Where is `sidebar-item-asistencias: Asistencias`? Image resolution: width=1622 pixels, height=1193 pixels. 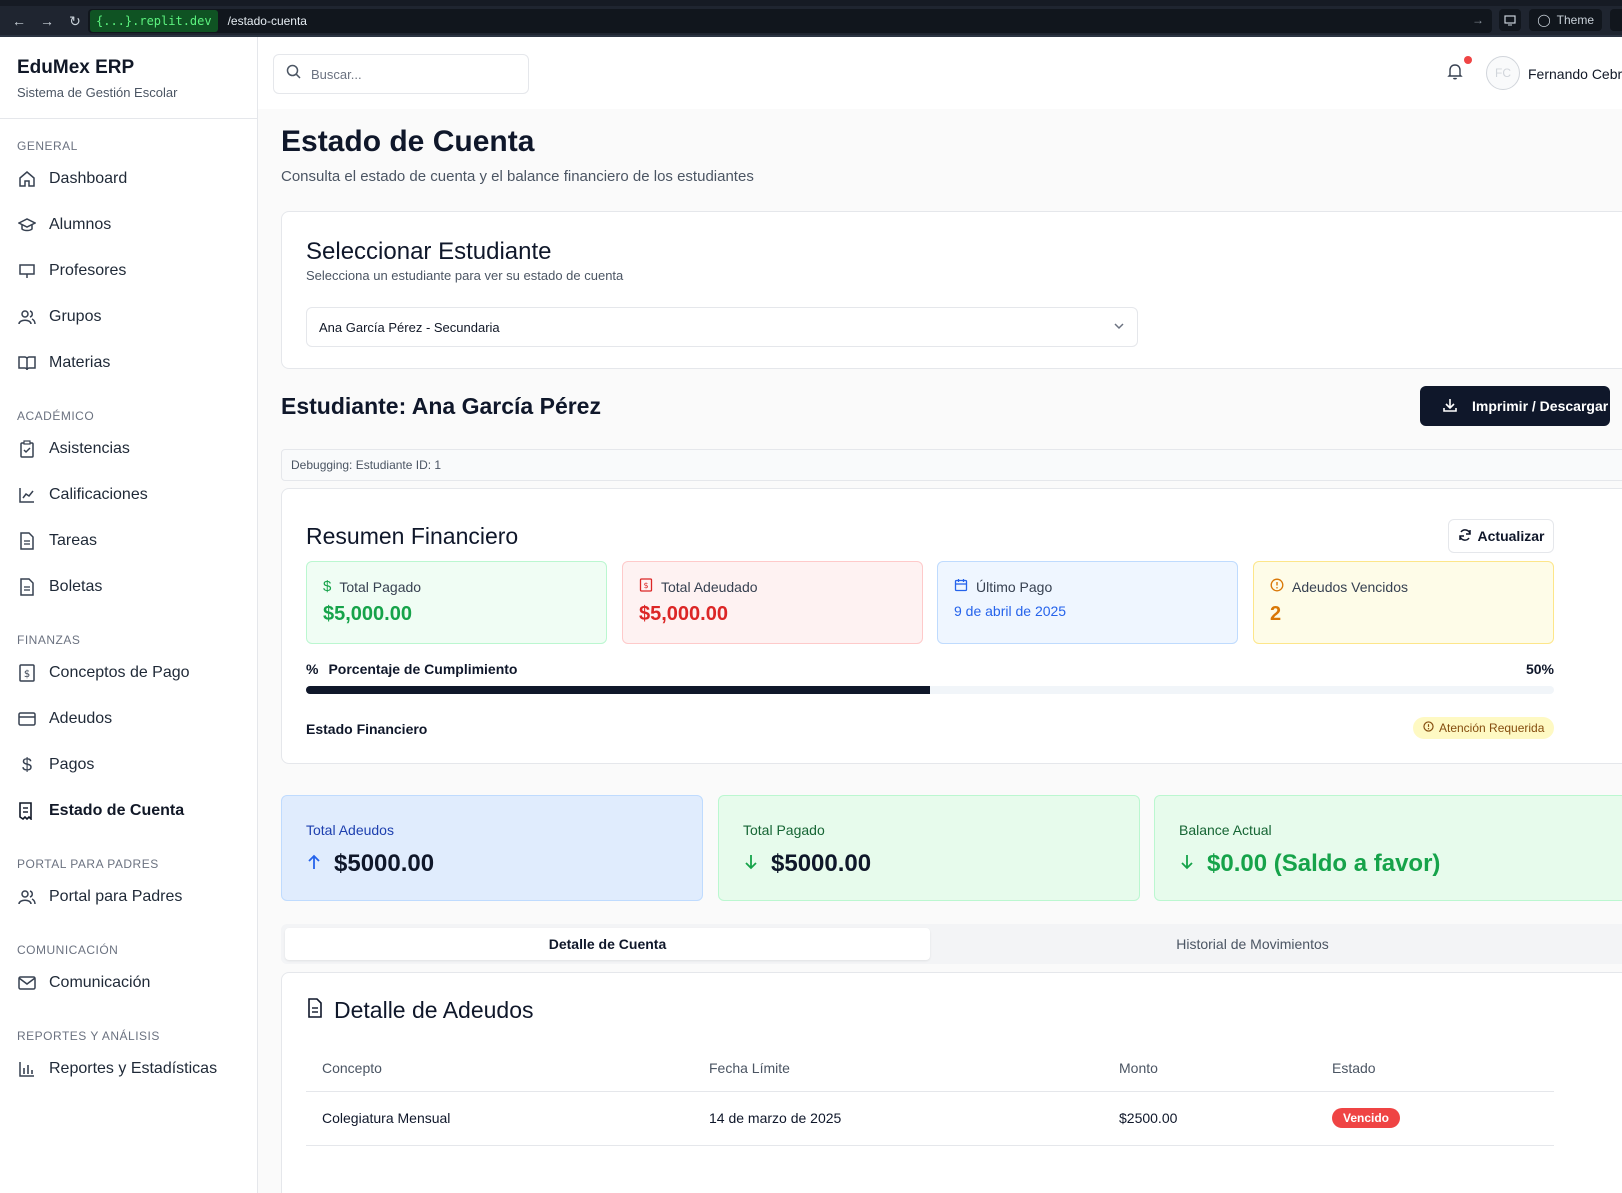
sidebar-item-asistencias: Asistencias is located at coordinates (128, 449).